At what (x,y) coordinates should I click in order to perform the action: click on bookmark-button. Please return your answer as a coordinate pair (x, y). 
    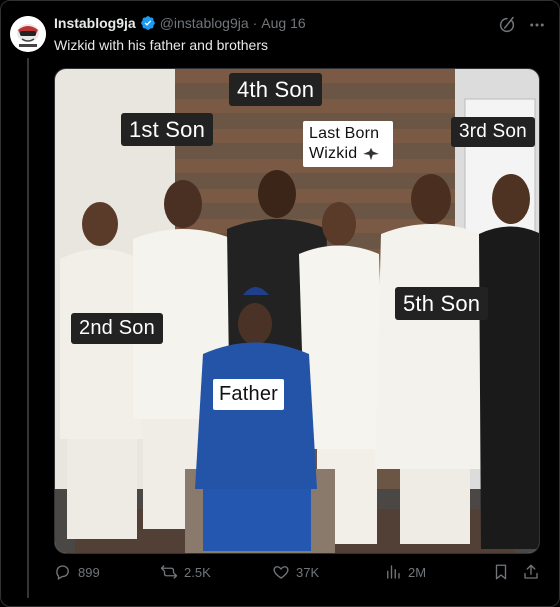
    Looking at the image, I should click on (501, 572).